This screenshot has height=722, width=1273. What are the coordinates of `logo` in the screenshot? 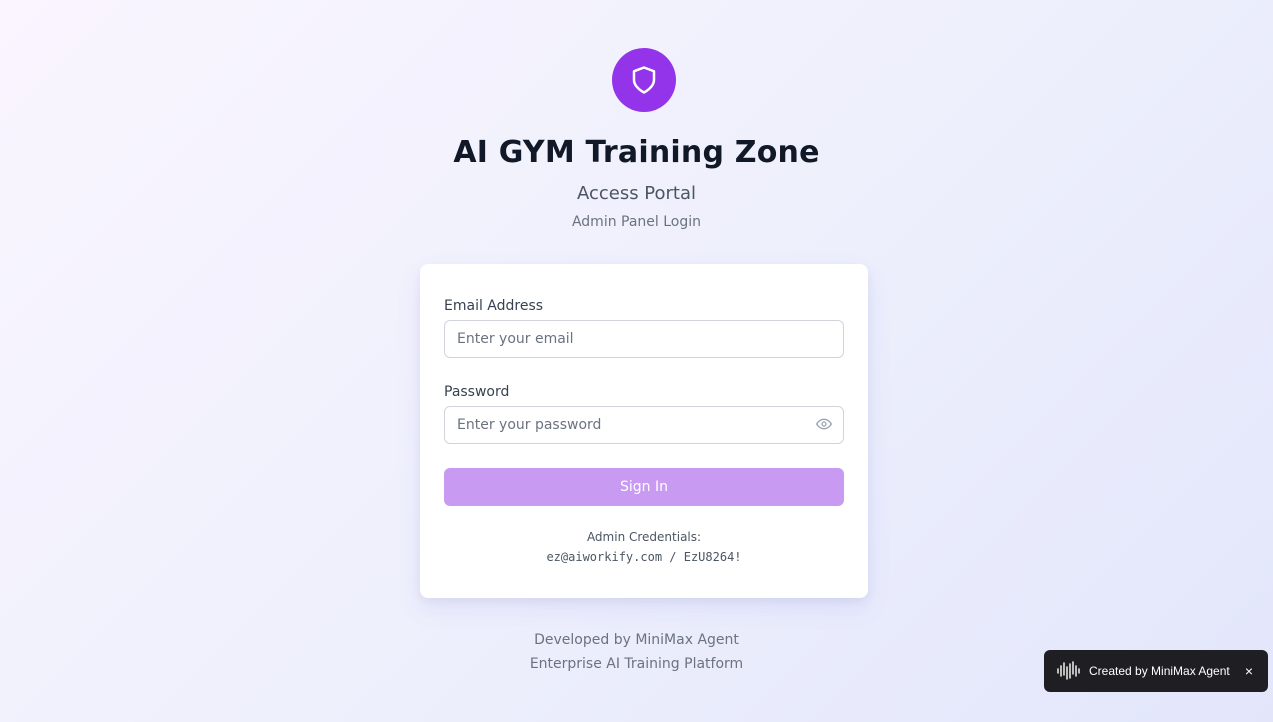 It's located at (644, 80).